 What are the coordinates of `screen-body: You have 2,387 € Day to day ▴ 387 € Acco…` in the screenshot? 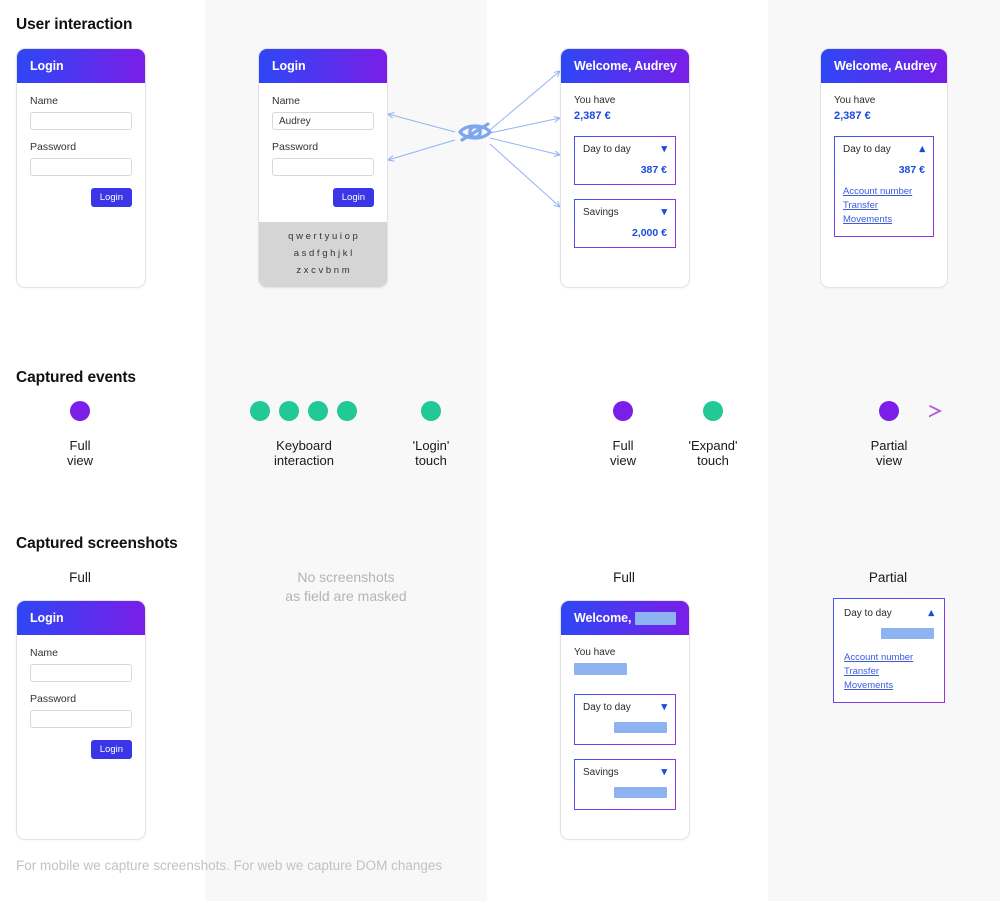 It's located at (884, 160).